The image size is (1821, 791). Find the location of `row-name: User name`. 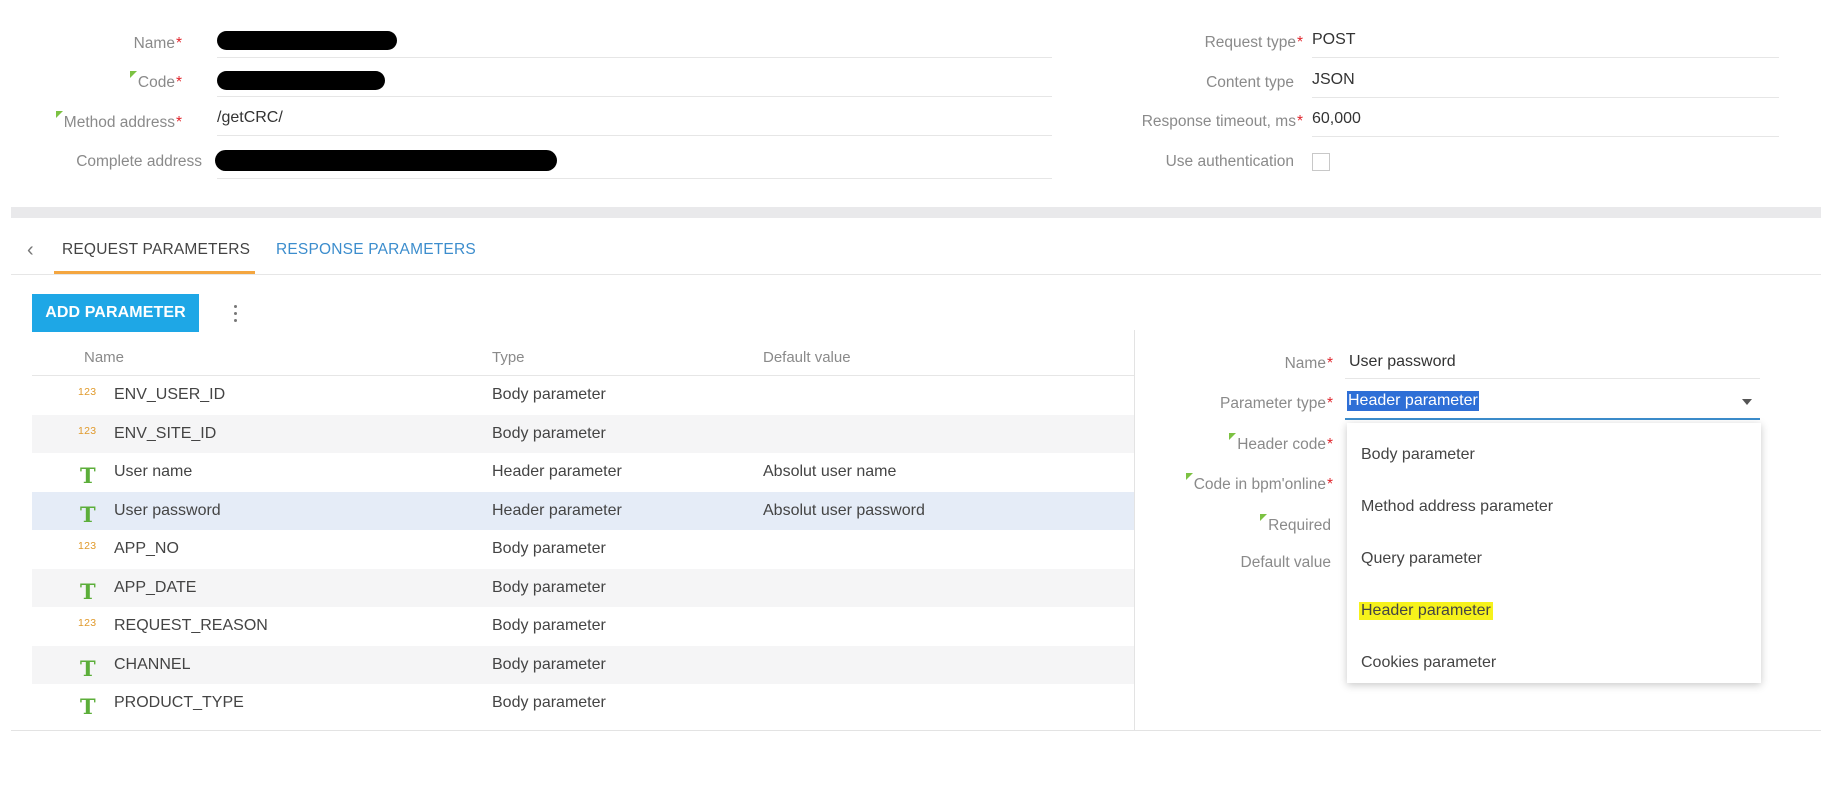

row-name: User name is located at coordinates (153, 471).